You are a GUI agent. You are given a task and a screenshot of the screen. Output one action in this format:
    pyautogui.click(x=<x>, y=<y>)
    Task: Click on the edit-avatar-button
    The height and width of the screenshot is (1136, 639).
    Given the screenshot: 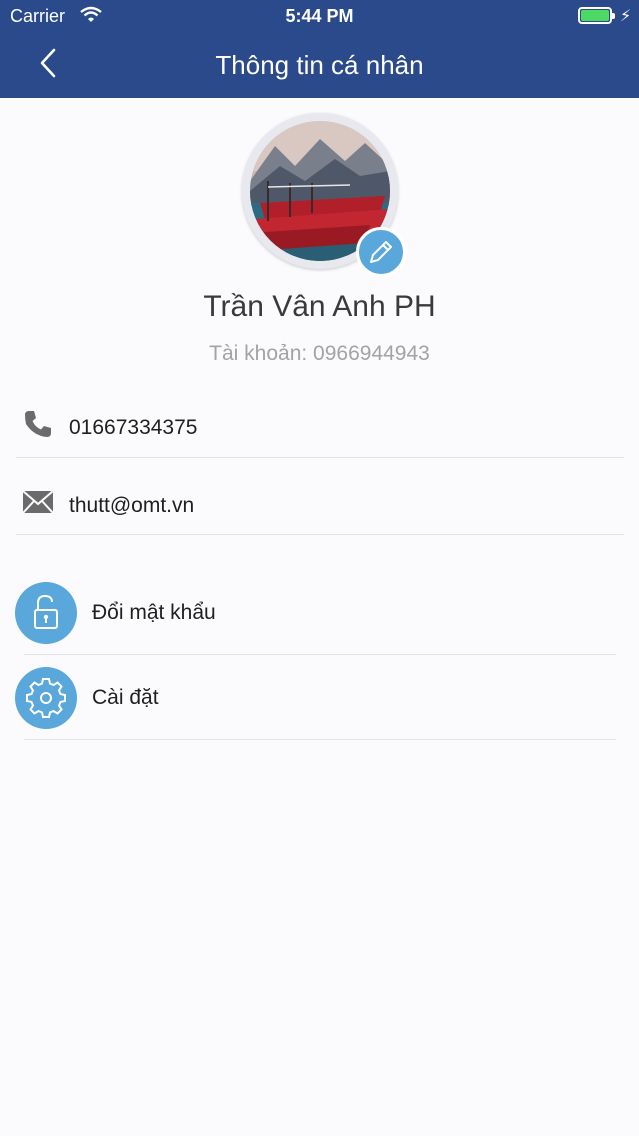 What is the action you would take?
    pyautogui.click(x=381, y=252)
    